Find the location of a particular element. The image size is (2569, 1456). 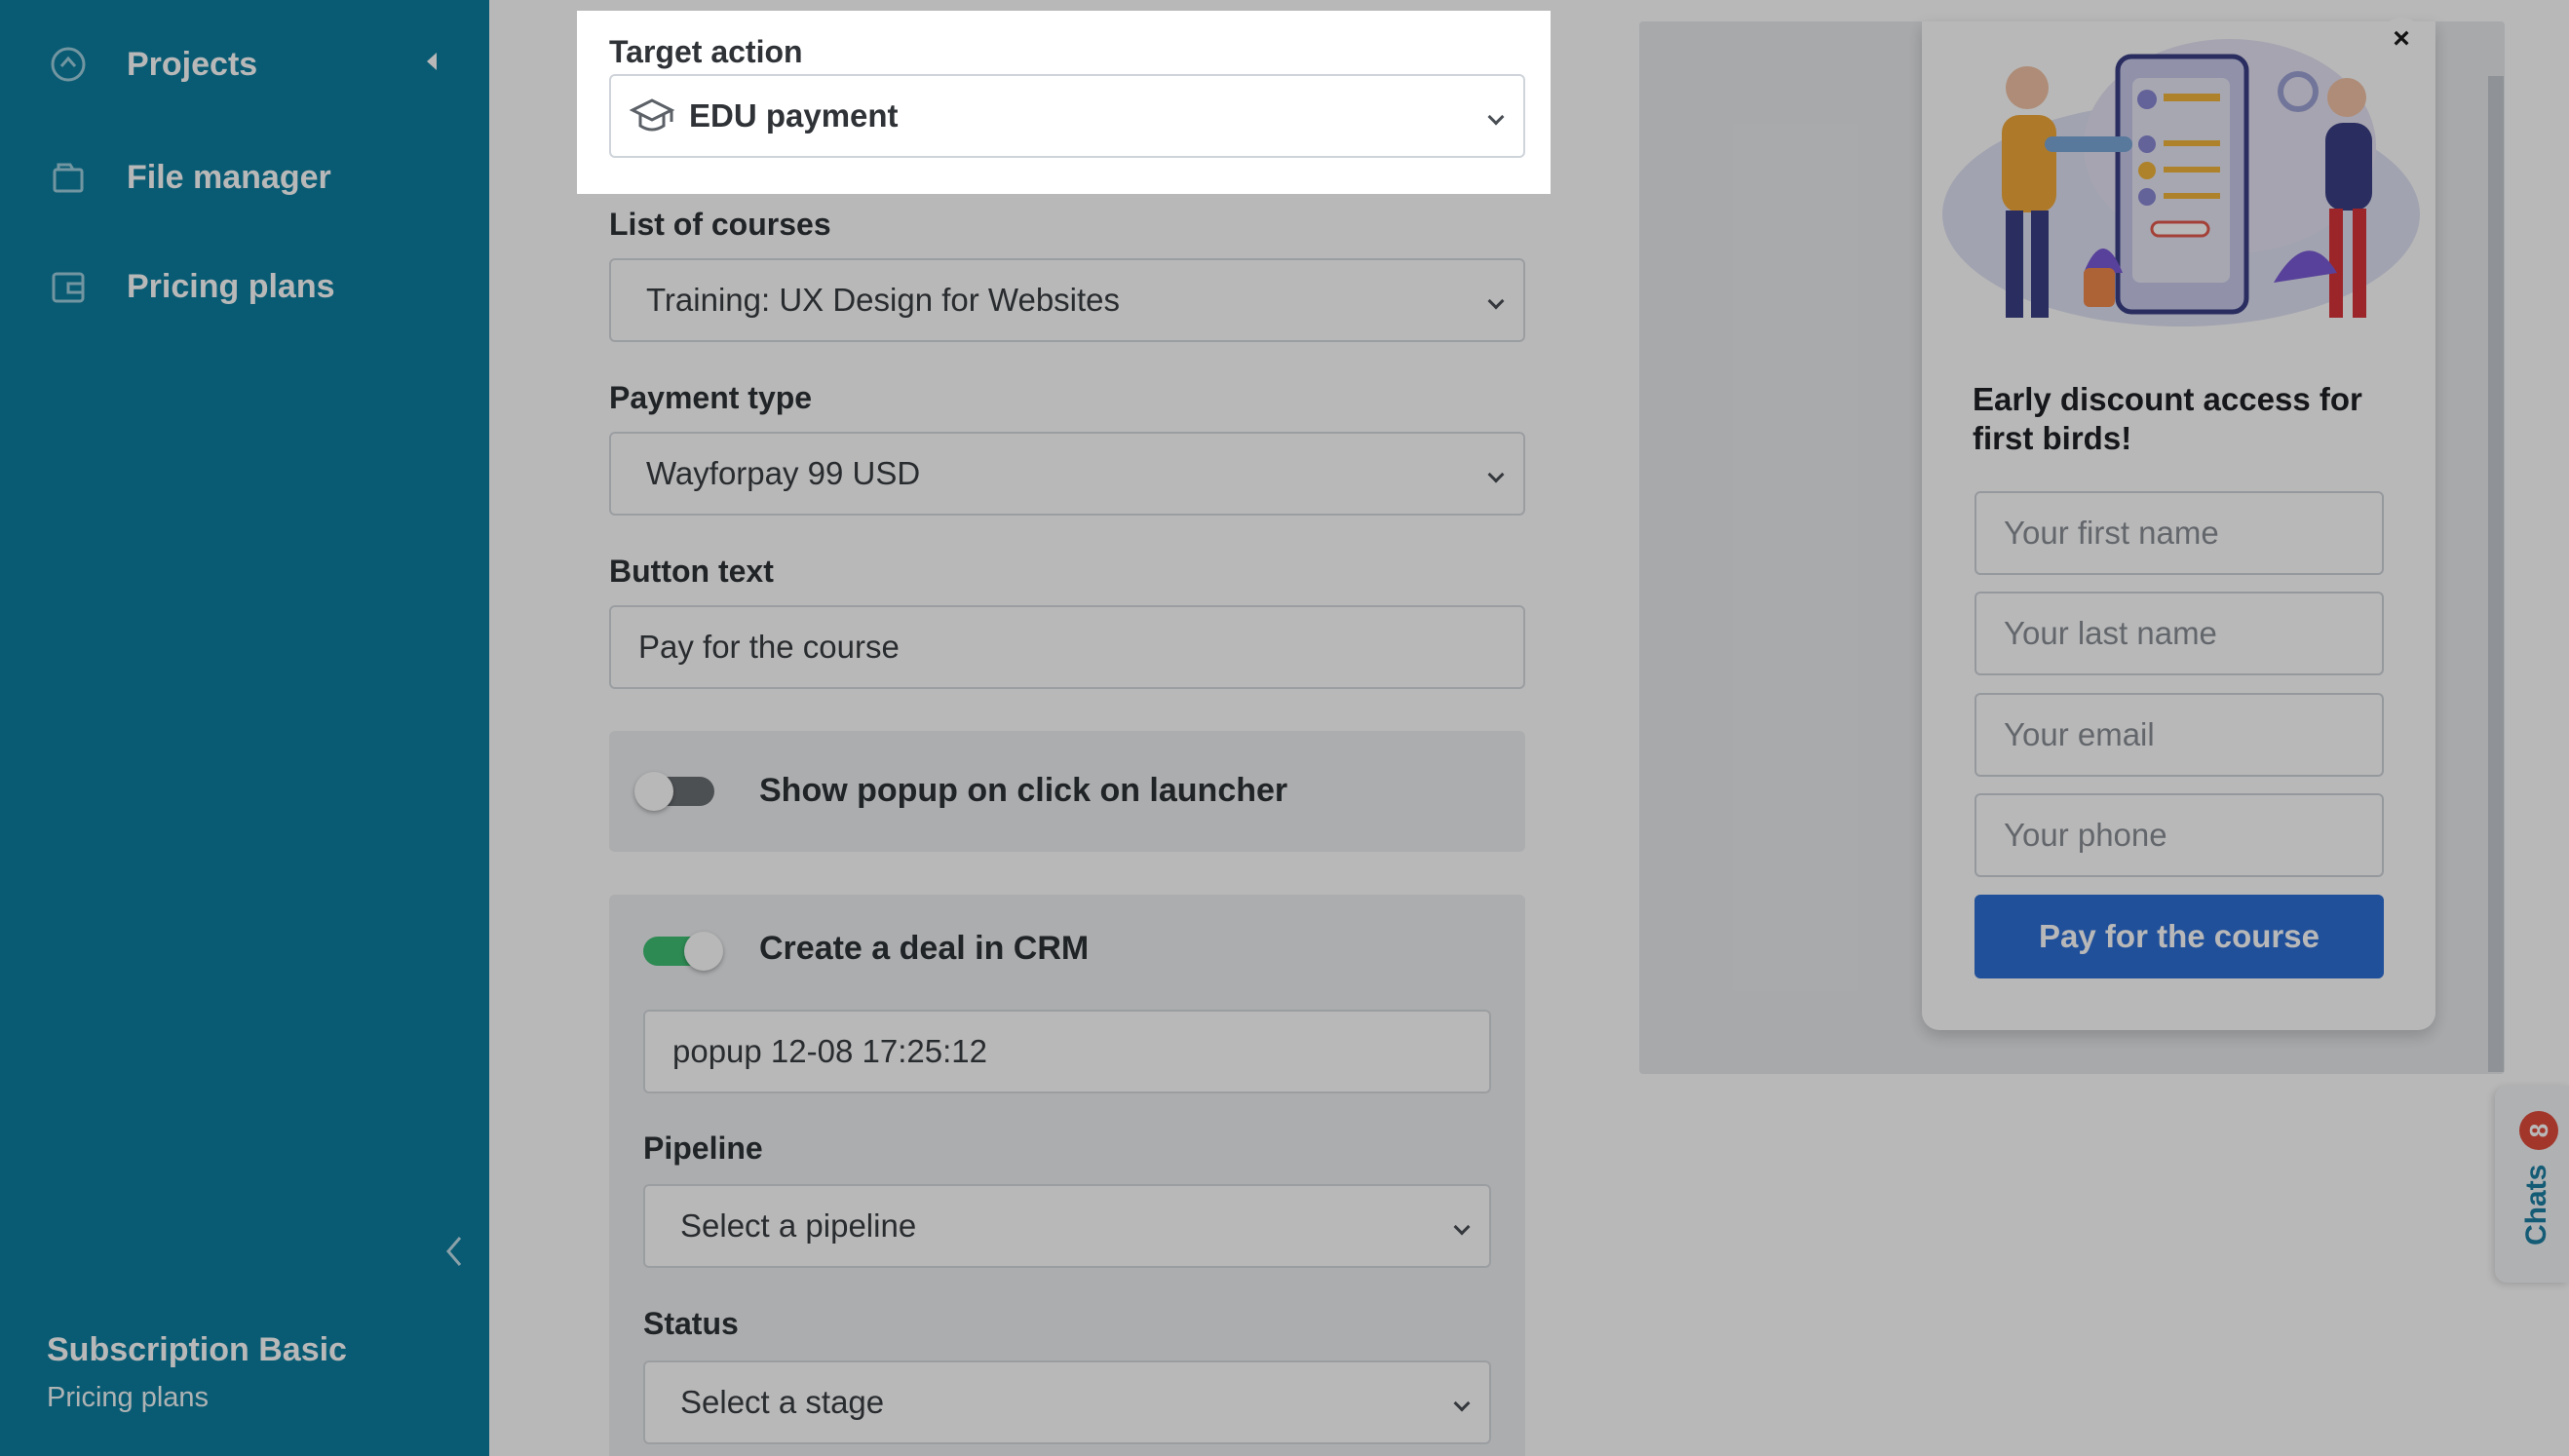

payment-type-select: Wayforpay 99 USD is located at coordinates (1067, 474).